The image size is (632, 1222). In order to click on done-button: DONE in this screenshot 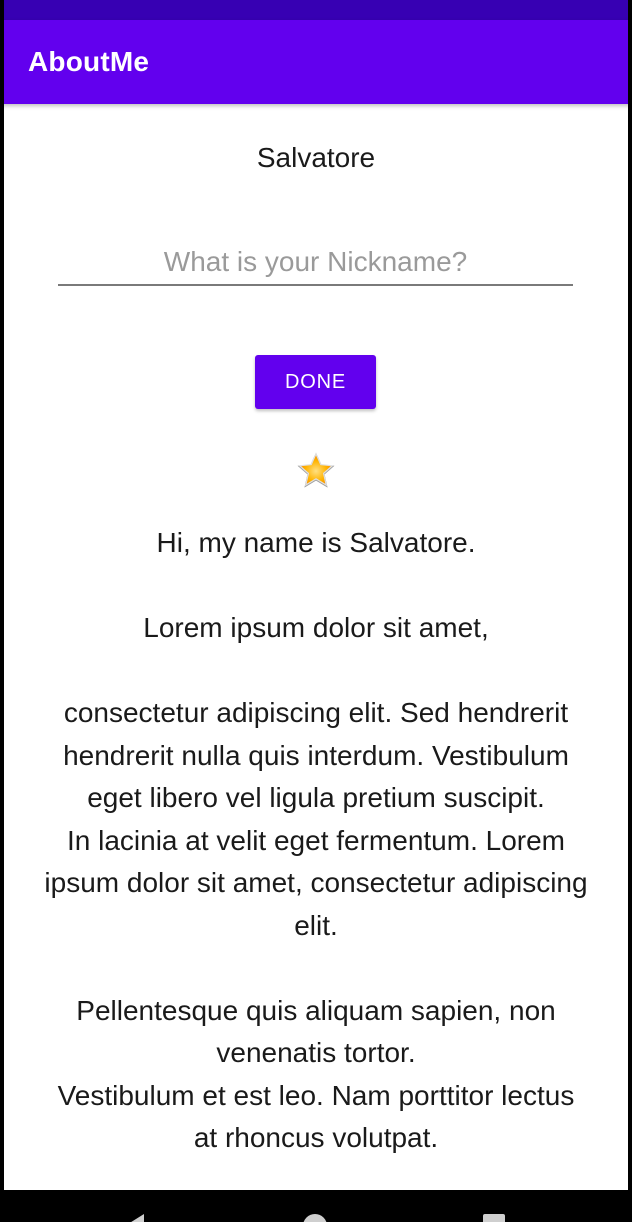, I will do `click(315, 382)`.